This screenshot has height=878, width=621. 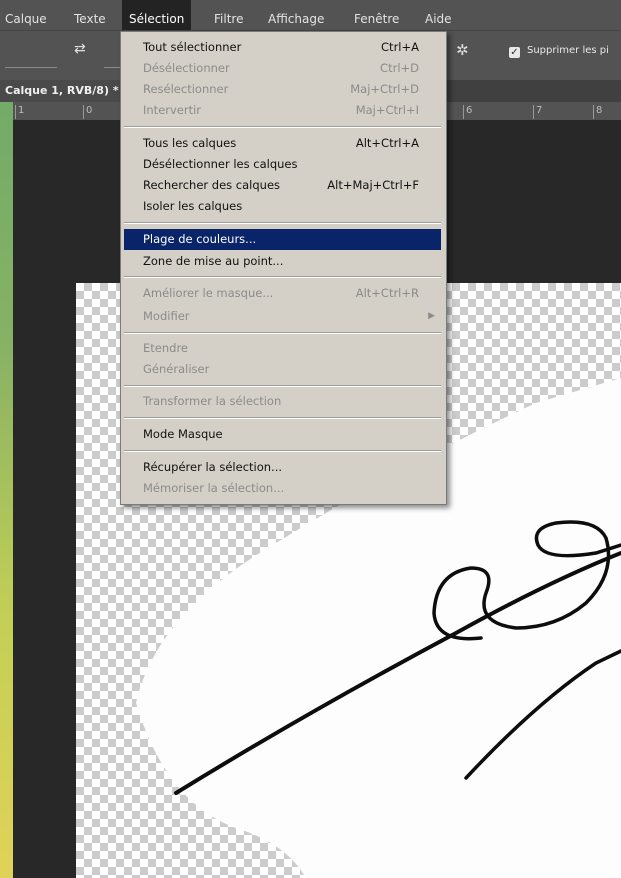 I want to click on checkbox-label: Supprimer les pi, so click(x=568, y=50).